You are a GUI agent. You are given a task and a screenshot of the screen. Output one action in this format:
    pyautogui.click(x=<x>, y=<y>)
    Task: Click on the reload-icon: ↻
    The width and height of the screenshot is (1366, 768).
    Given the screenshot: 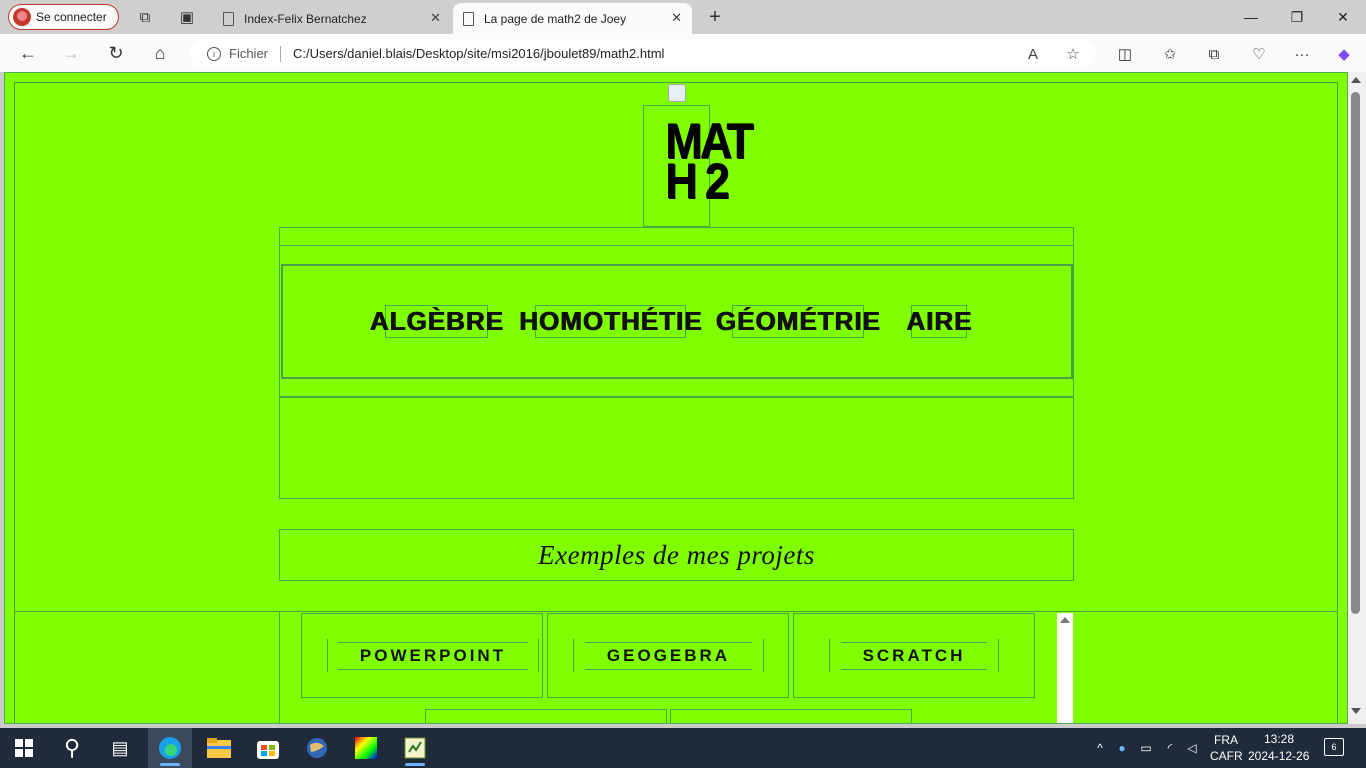 What is the action you would take?
    pyautogui.click(x=116, y=53)
    